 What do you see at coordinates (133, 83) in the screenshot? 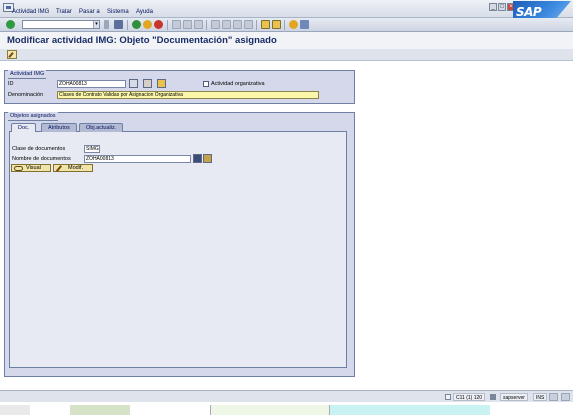
I see `display-object-icon` at bounding box center [133, 83].